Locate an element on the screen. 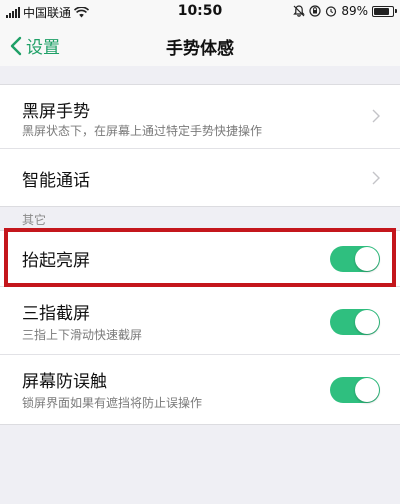 Image resolution: width=400 pixels, height=504 pixels. silent-bell-icon is located at coordinates (299, 11).